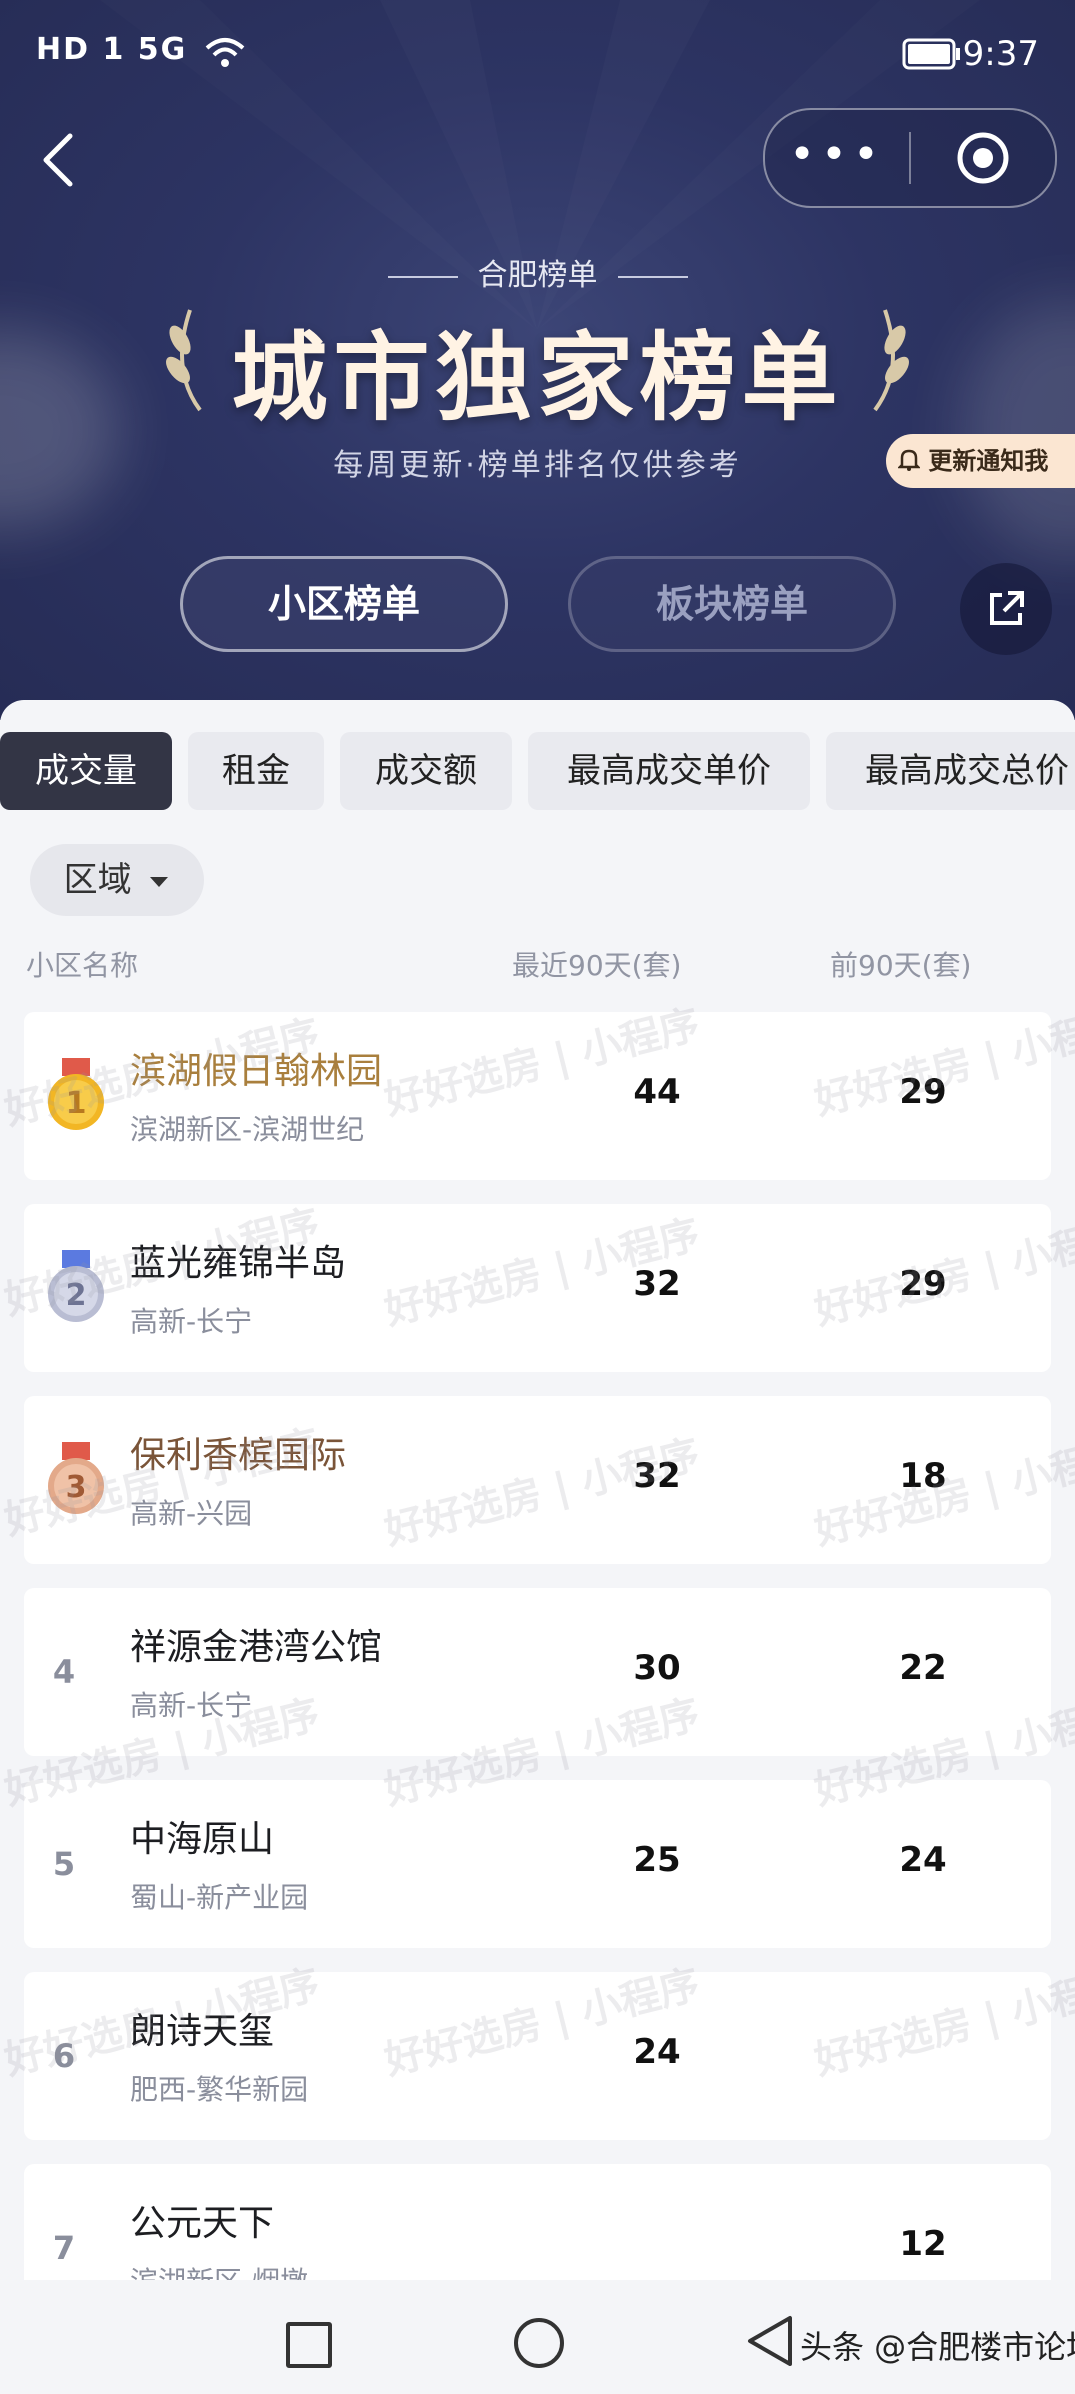 Image resolution: width=1075 pixels, height=2394 pixels. I want to click on notify-label: 更新通知我, so click(988, 461).